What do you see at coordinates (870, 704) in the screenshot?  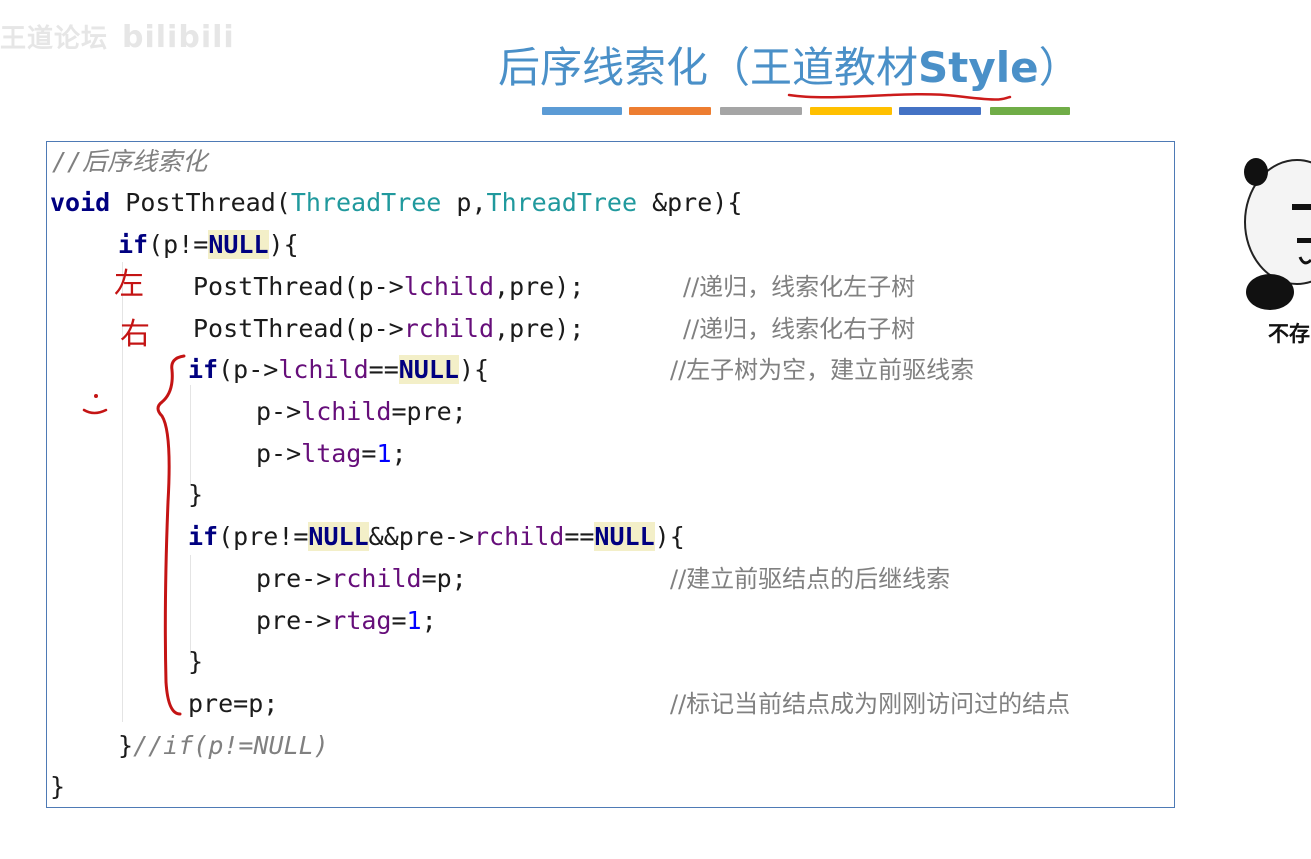 I see `comment-mark-visited: //标记当前结点成为刚刚访问过的结点` at bounding box center [870, 704].